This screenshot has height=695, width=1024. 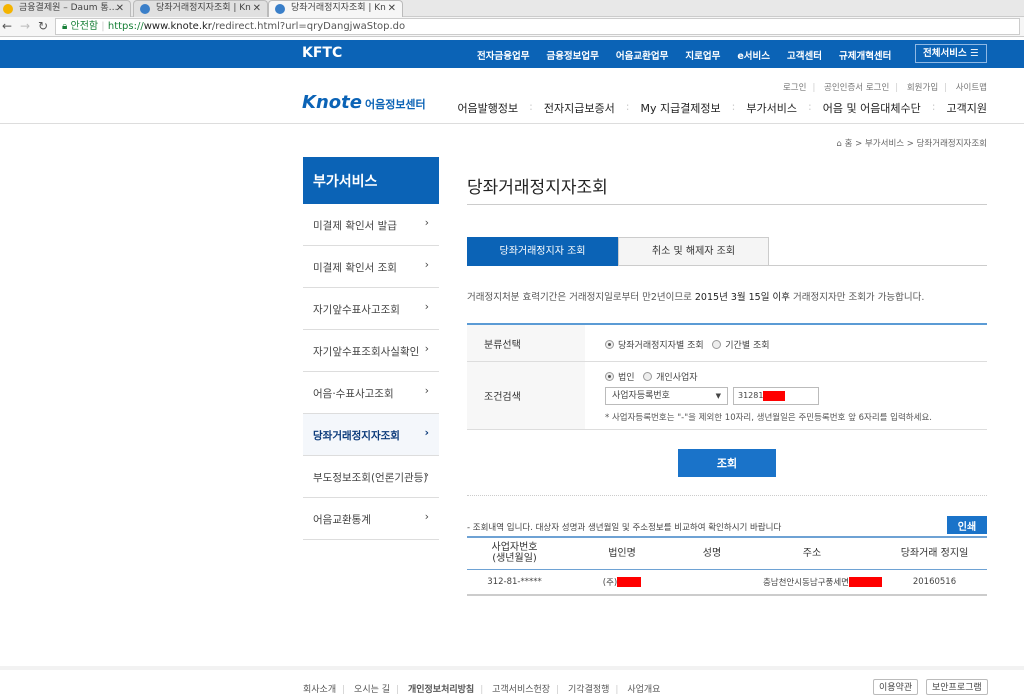 I want to click on tab-cancelled-search: 취소 및 해제자 조회, so click(x=693, y=251).